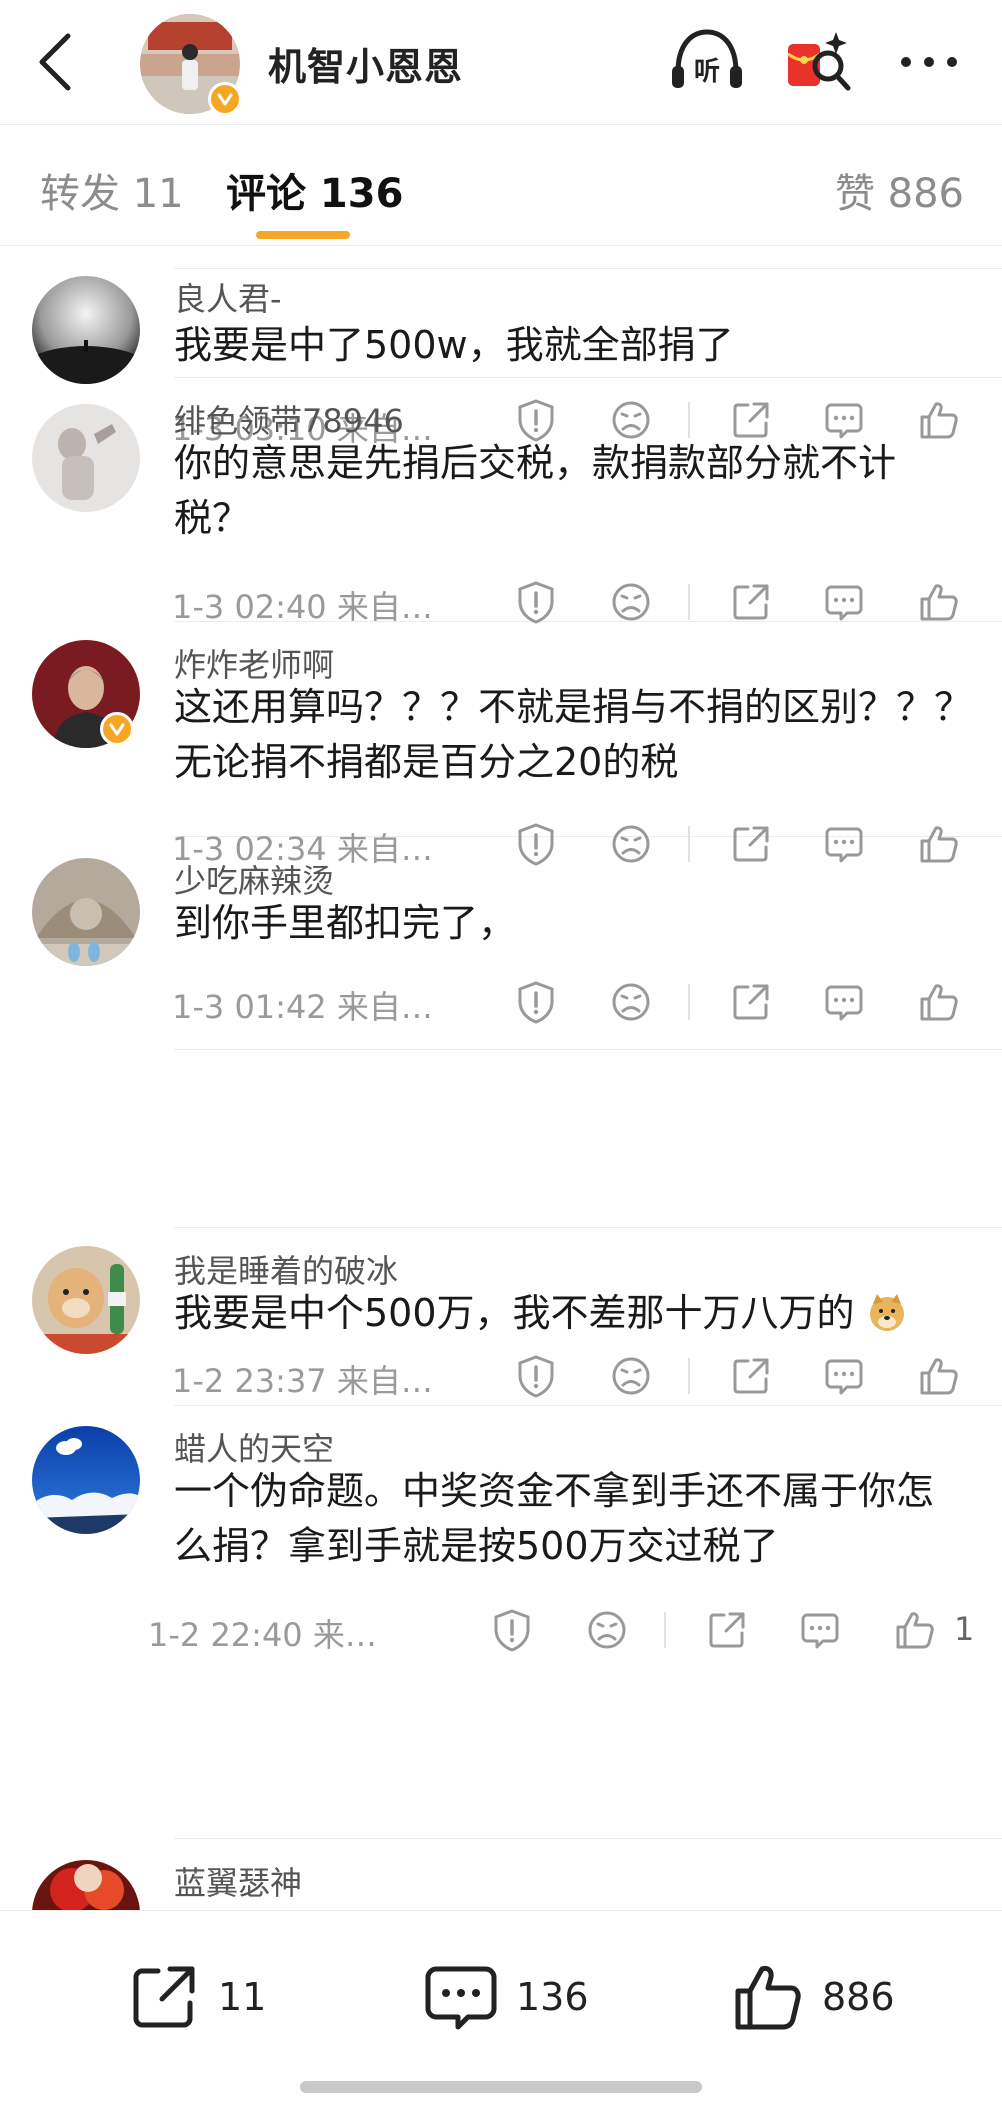 The width and height of the screenshot is (1002, 2107). I want to click on chevron-left-icon, so click(55, 62).